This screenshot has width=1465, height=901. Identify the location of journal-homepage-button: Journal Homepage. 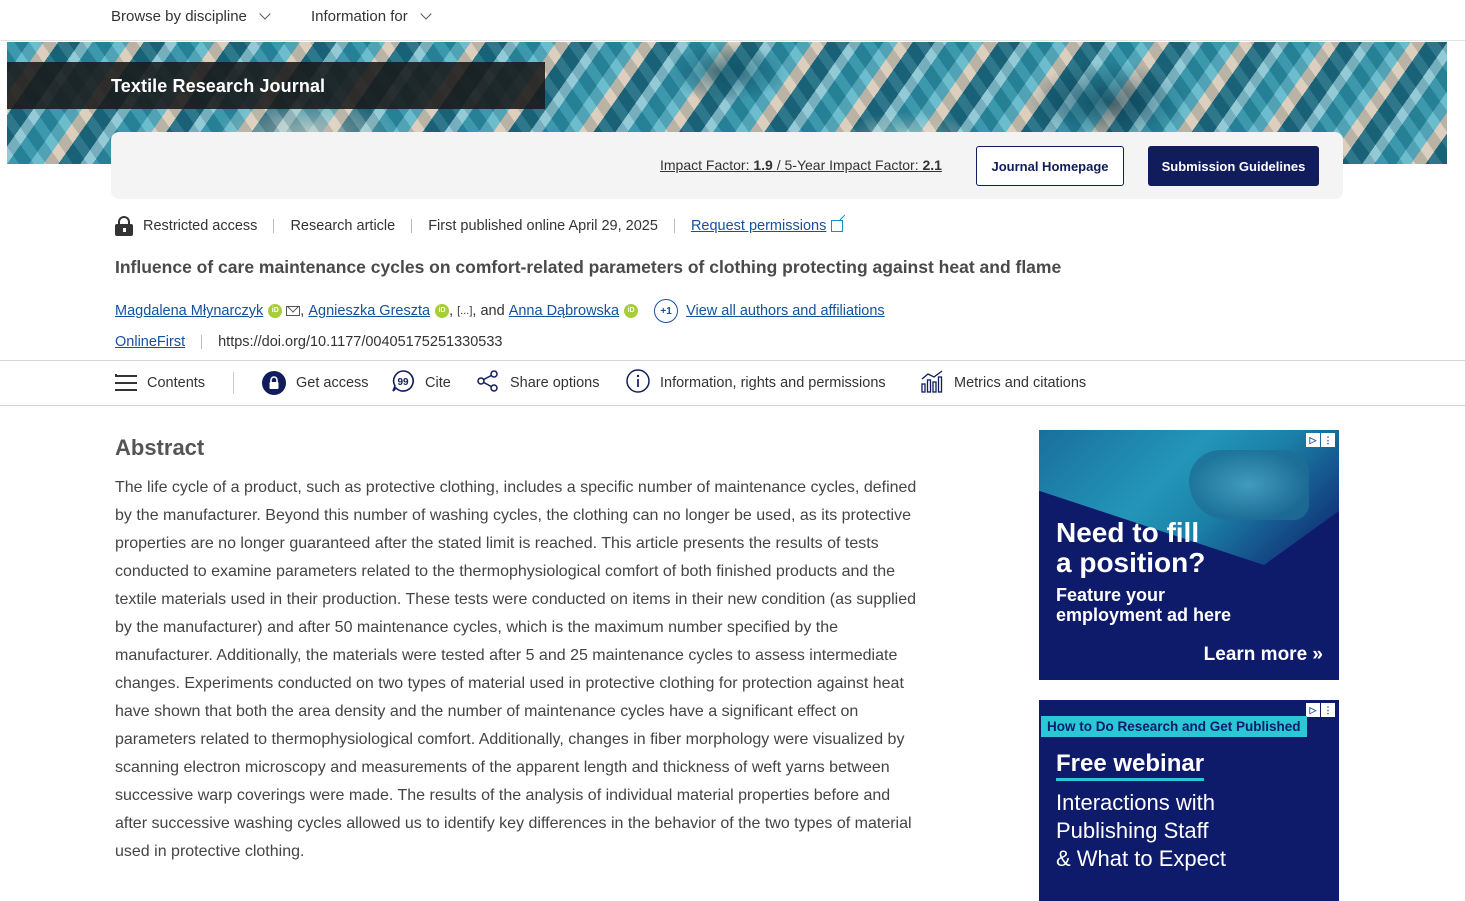
(1050, 166).